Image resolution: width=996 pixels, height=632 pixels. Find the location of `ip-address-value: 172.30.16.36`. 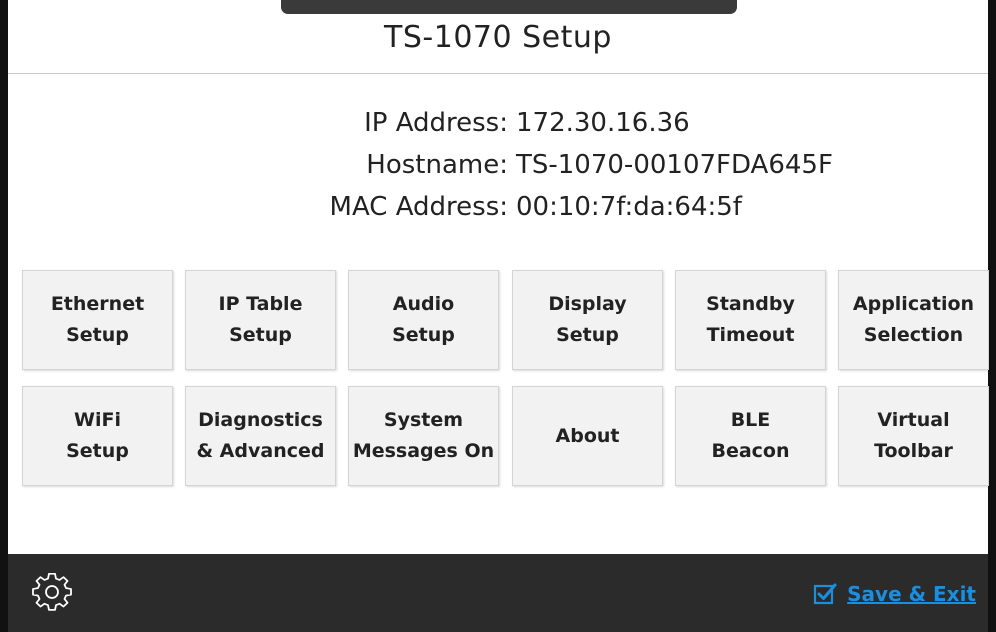

ip-address-value: 172.30.16.36 is located at coordinates (603, 123).